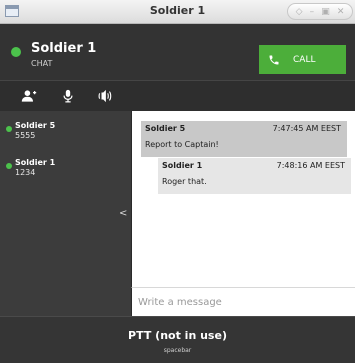  Describe the element at coordinates (310, 165) in the screenshot. I see `message-time: 7:48:16 AM EEST` at that location.